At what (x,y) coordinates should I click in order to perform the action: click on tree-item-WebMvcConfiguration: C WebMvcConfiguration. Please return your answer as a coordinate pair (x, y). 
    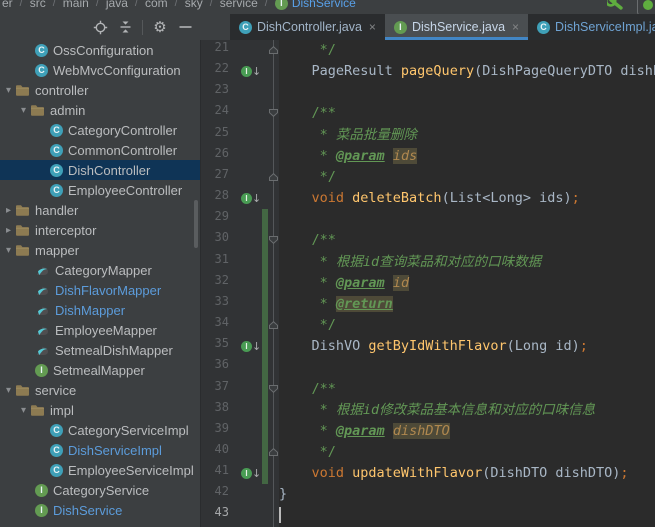
    Looking at the image, I should click on (100, 70).